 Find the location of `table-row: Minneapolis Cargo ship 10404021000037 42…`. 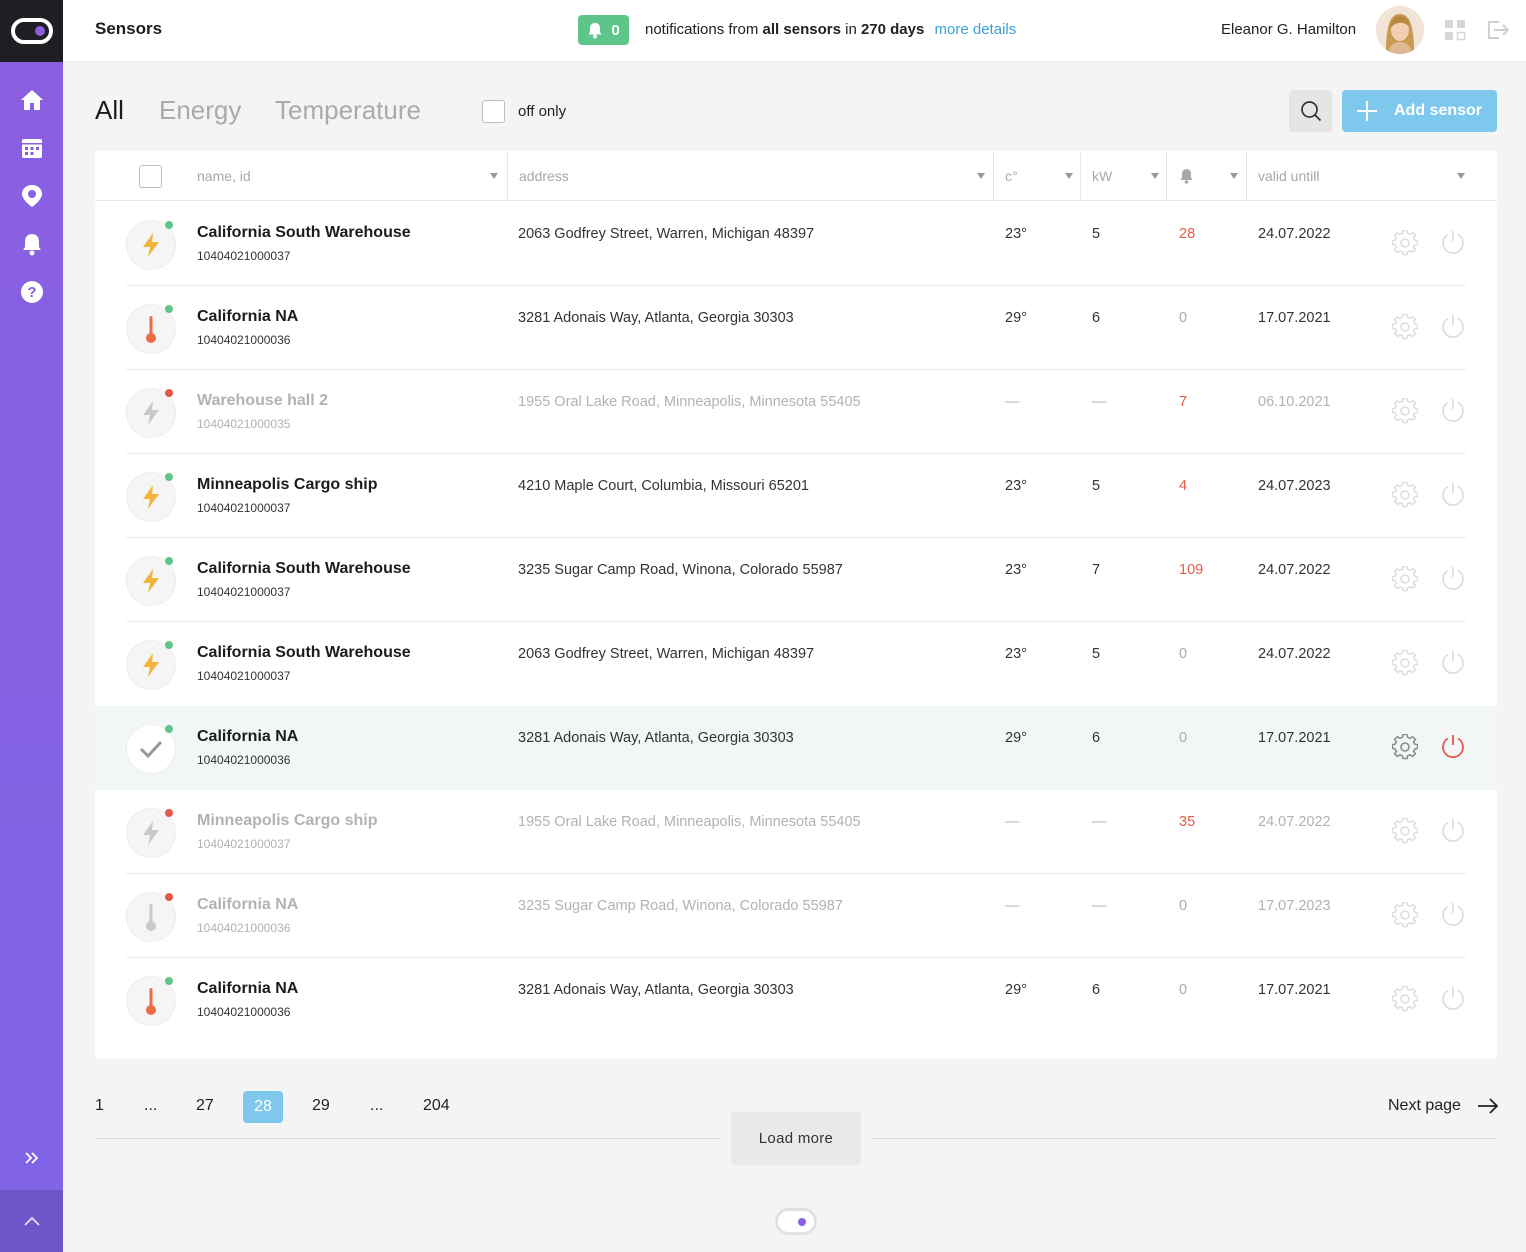

table-row: Minneapolis Cargo ship 10404021000037 42… is located at coordinates (796, 496).